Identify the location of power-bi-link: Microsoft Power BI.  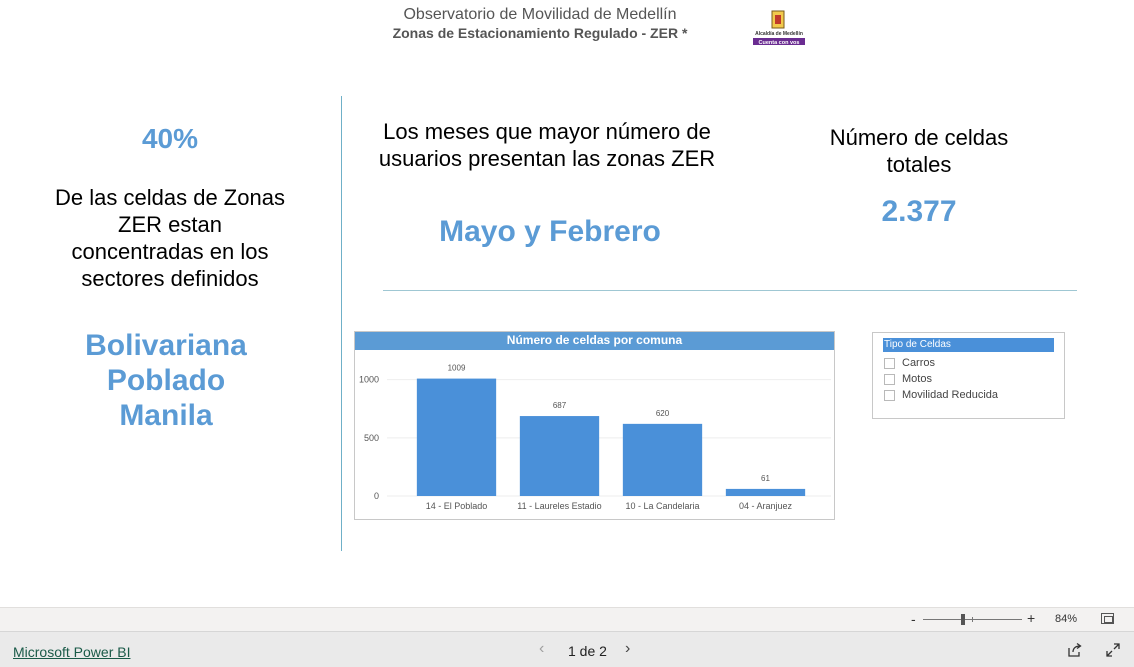
(71, 652).